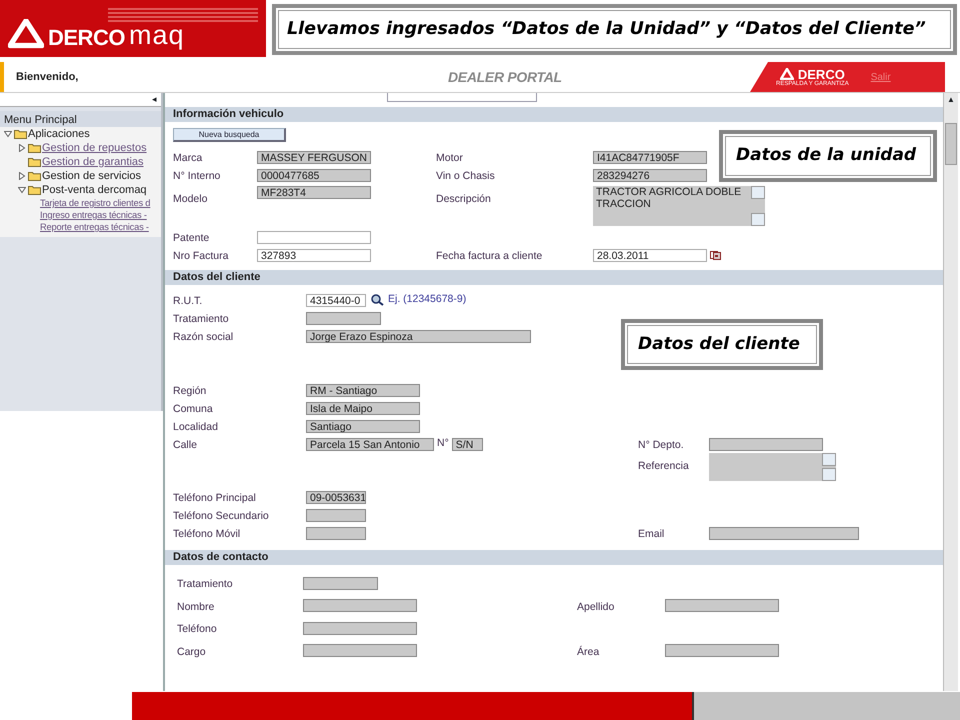  Describe the element at coordinates (679, 206) in the screenshot. I see `text-area: TRACTOR AGRICOLA DOBLE TRACCION` at that location.